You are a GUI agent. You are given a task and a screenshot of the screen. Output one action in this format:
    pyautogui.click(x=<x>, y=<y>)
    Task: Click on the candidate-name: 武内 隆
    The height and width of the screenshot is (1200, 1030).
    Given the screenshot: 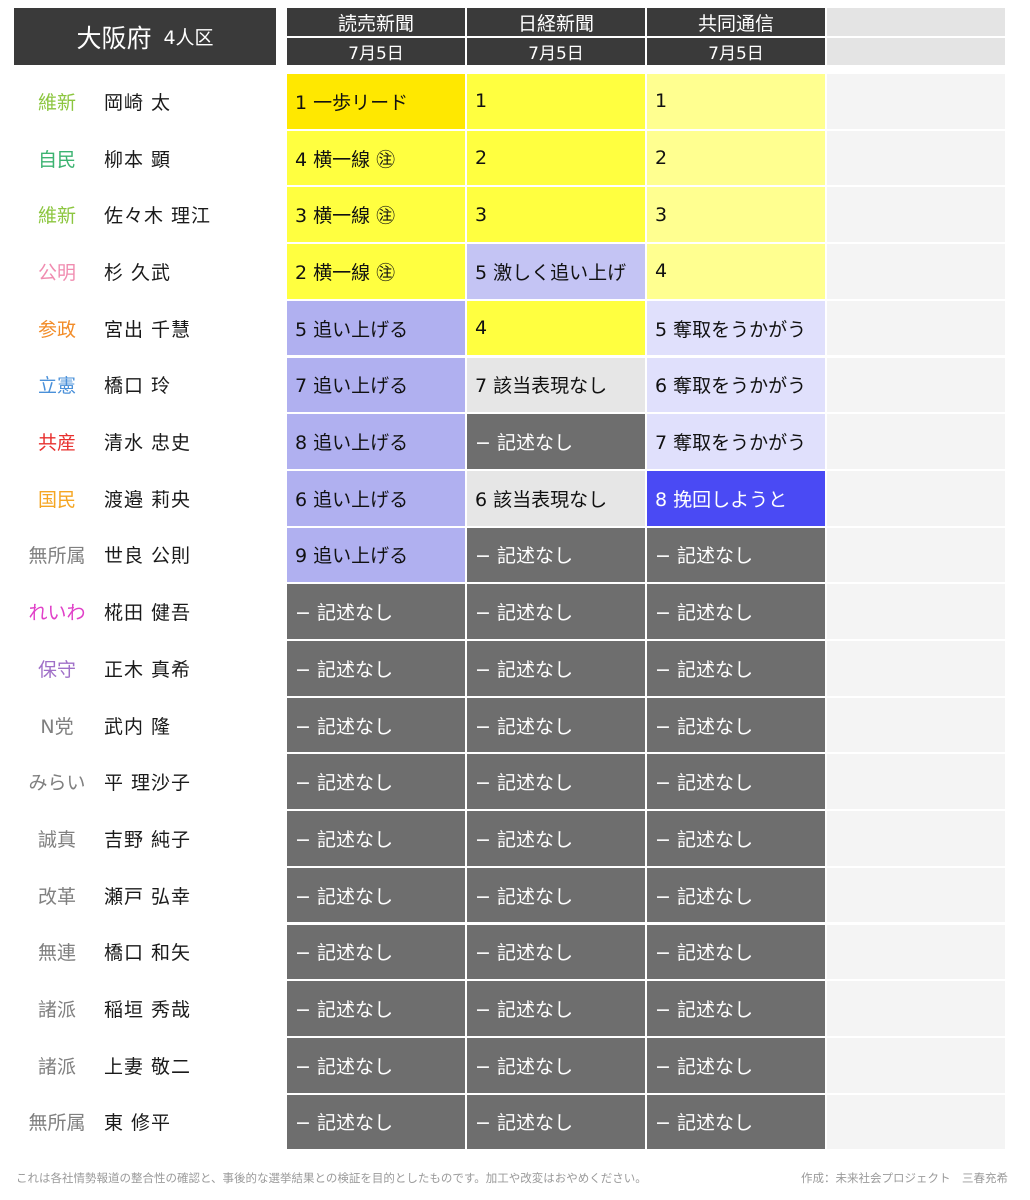 What is the action you would take?
    pyautogui.click(x=138, y=726)
    